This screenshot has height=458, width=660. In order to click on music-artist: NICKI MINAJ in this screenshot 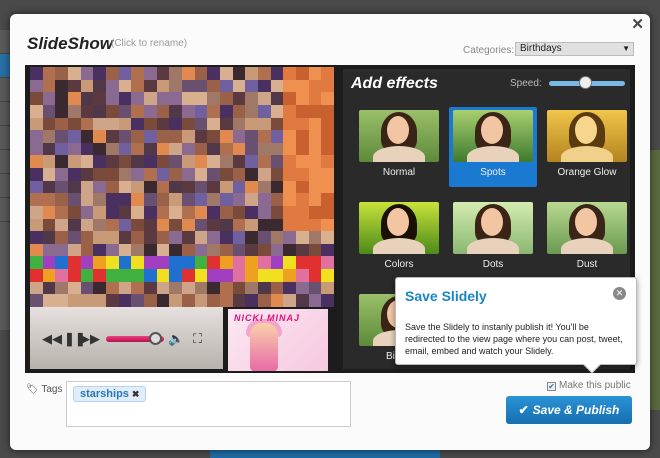, I will do `click(267, 318)`.